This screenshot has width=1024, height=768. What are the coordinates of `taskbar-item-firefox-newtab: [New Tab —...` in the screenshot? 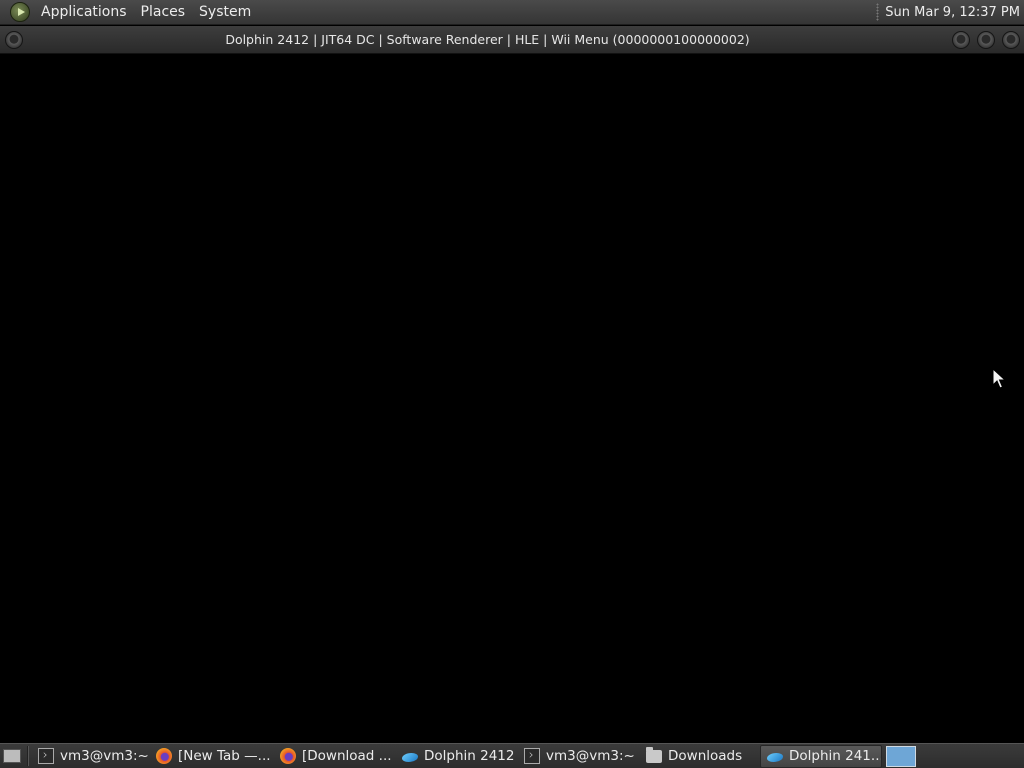 It's located at (212, 756).